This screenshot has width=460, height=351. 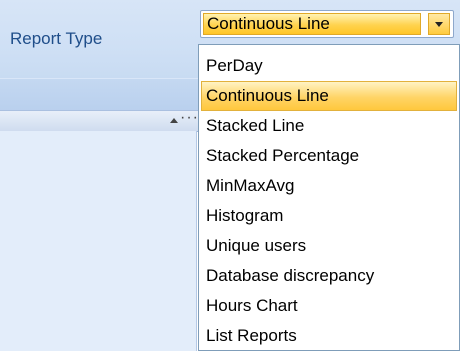 I want to click on option-unique-users: Unique users, so click(x=329, y=246).